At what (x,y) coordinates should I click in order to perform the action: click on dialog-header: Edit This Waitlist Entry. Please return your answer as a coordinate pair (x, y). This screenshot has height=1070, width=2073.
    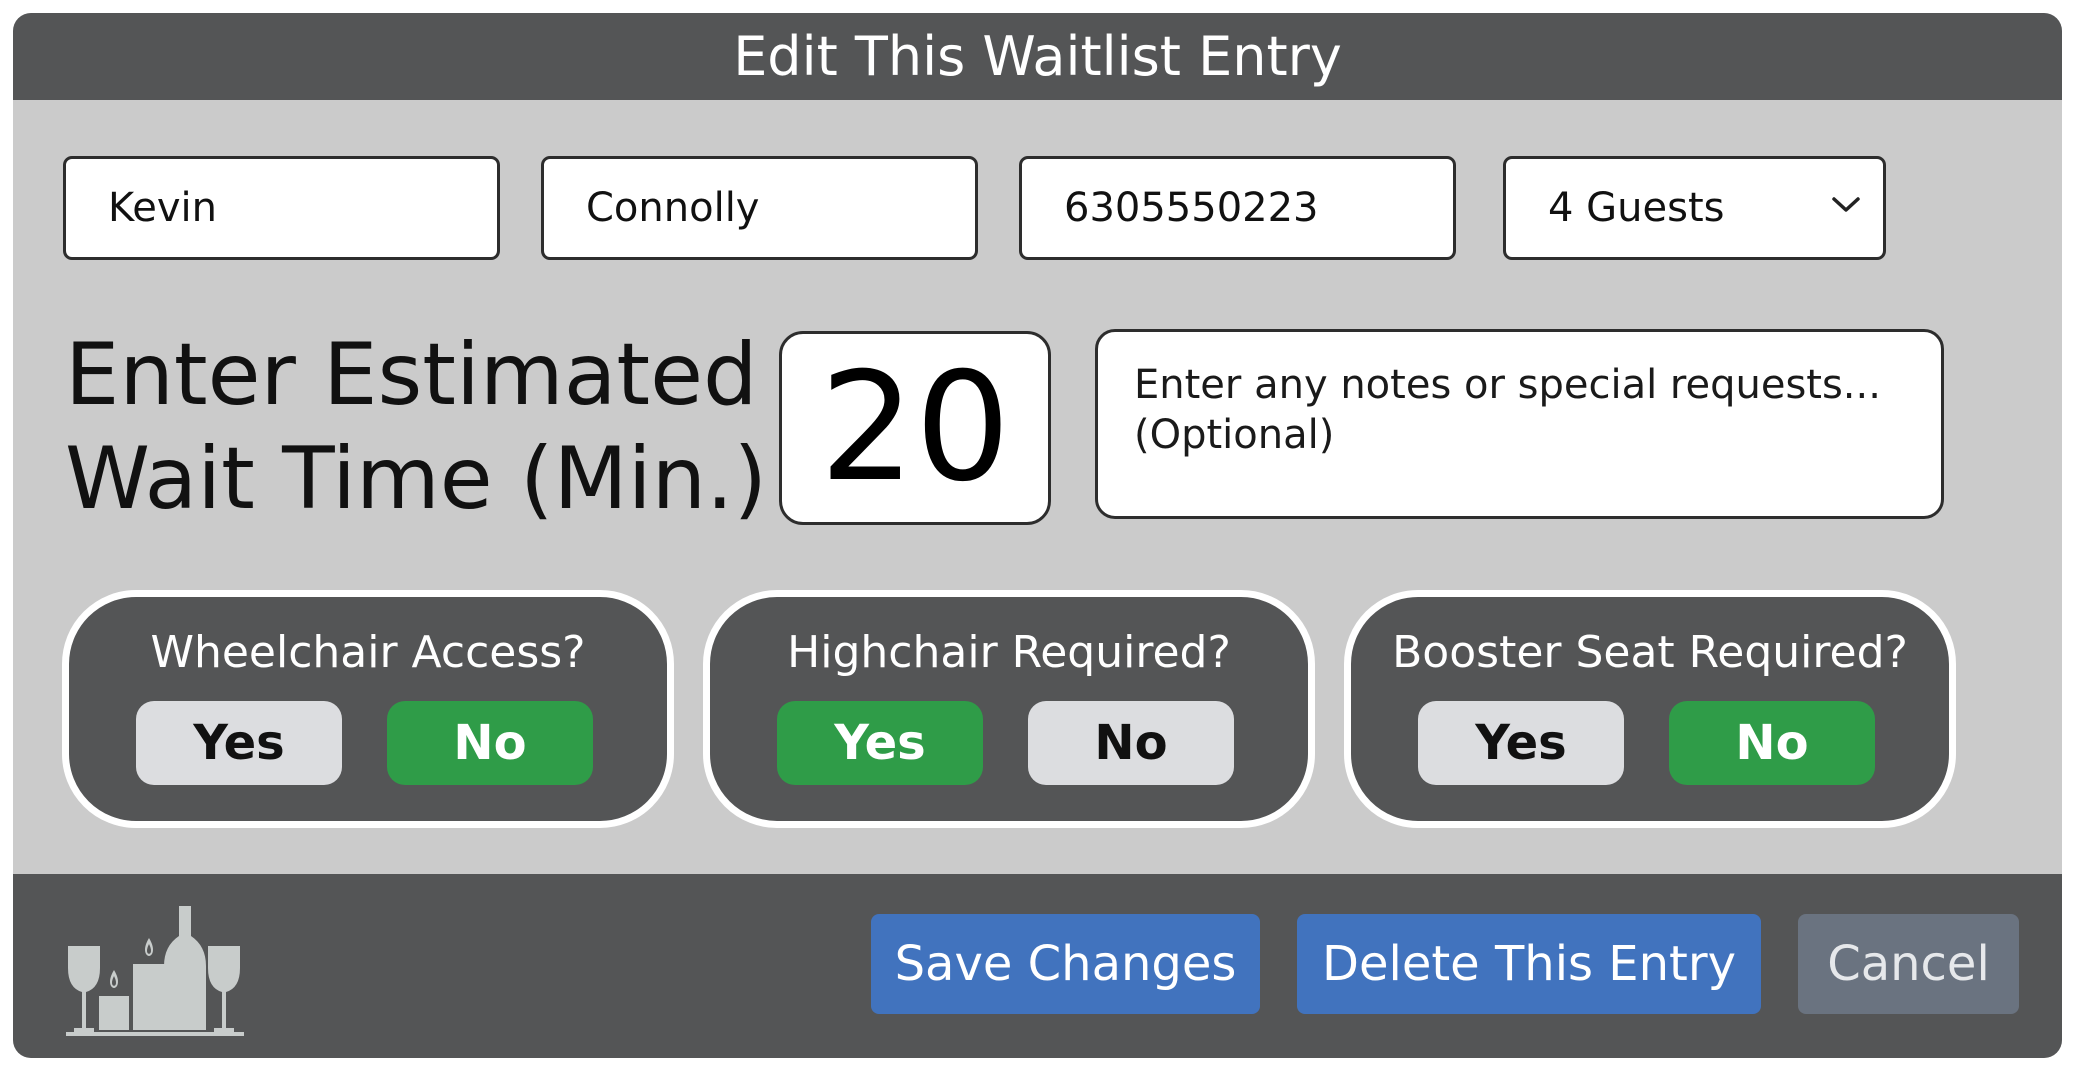
    Looking at the image, I should click on (1037, 56).